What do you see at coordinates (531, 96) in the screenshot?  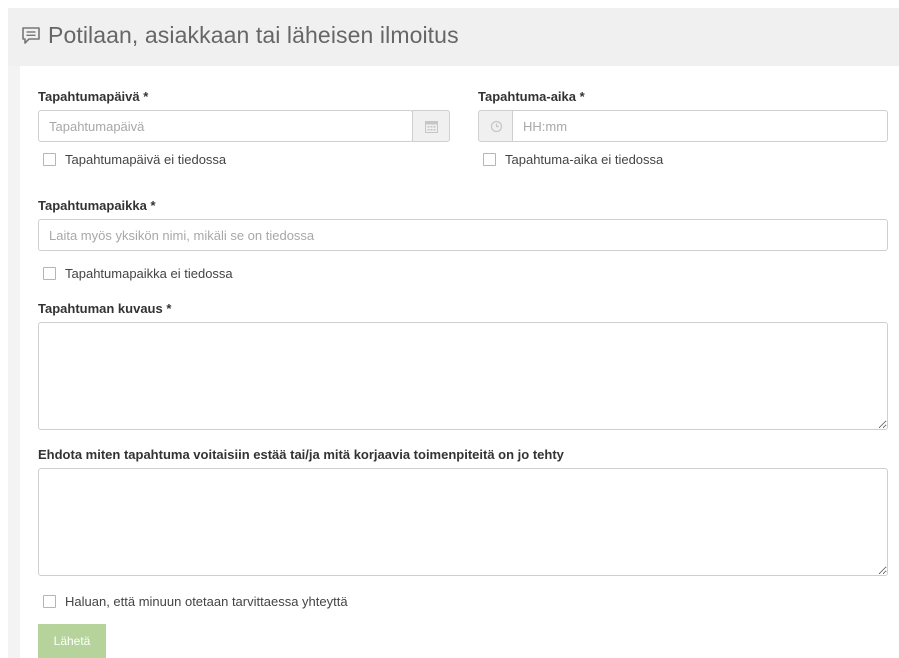 I see `time-label: Tapahtuma-aika *` at bounding box center [531, 96].